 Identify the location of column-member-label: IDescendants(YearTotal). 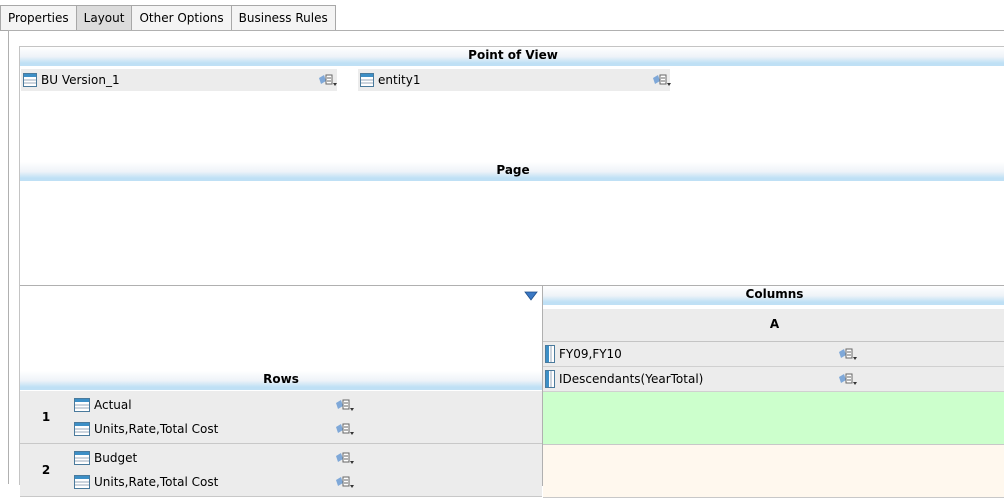
(631, 379).